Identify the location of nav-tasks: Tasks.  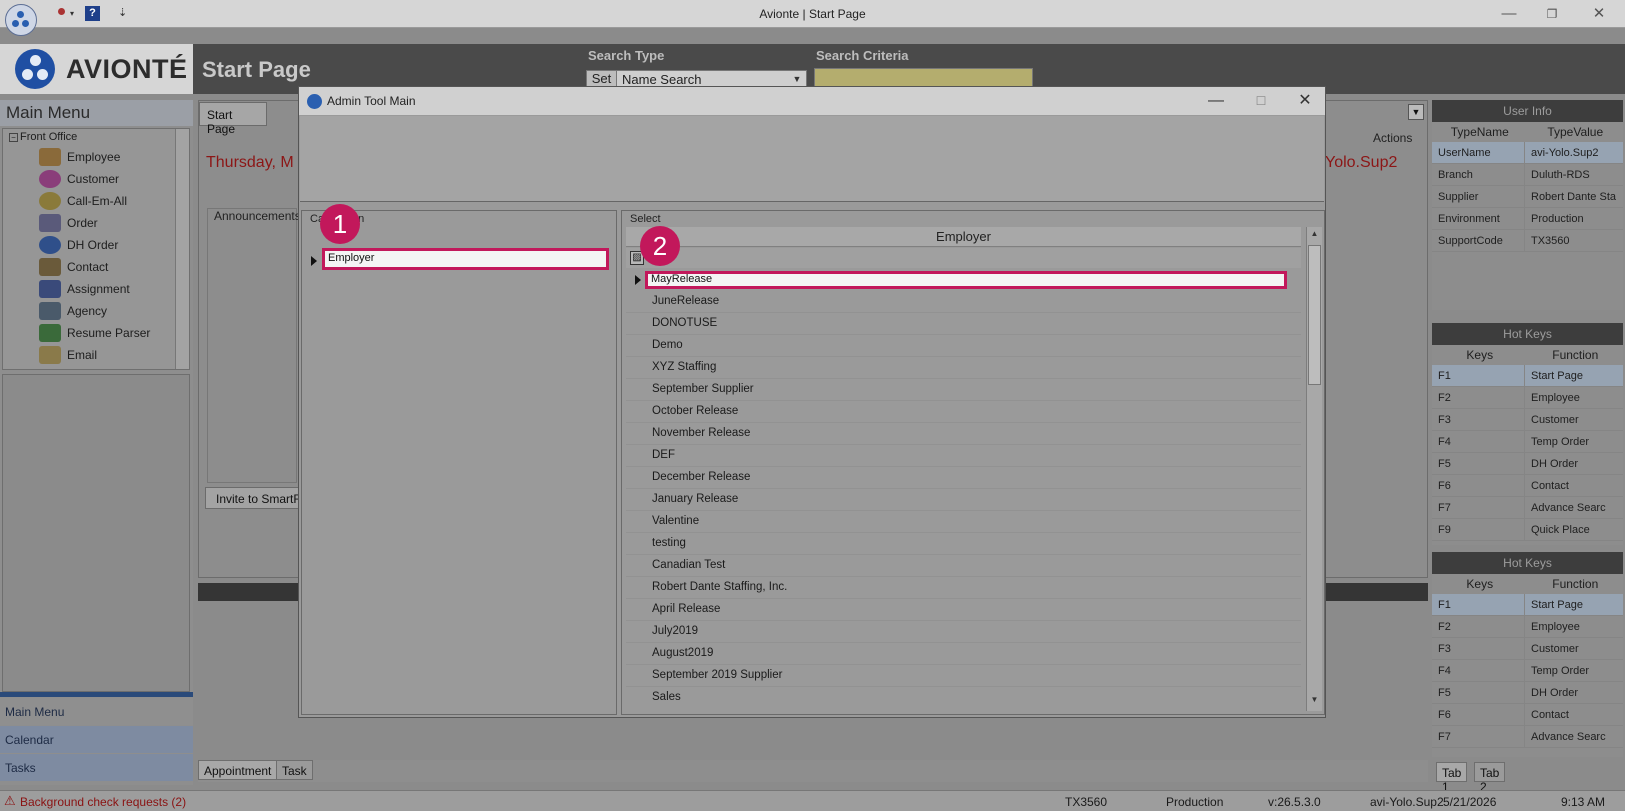
(96, 767).